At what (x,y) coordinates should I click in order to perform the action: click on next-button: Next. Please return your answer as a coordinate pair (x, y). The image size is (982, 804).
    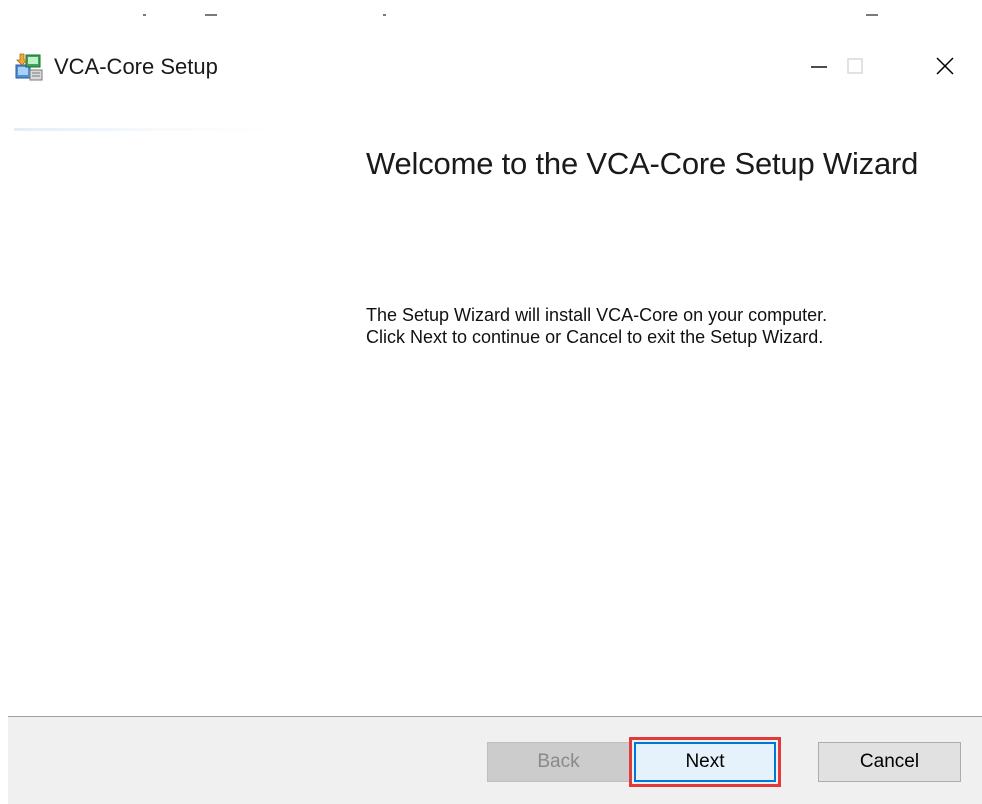
    Looking at the image, I should click on (705, 762).